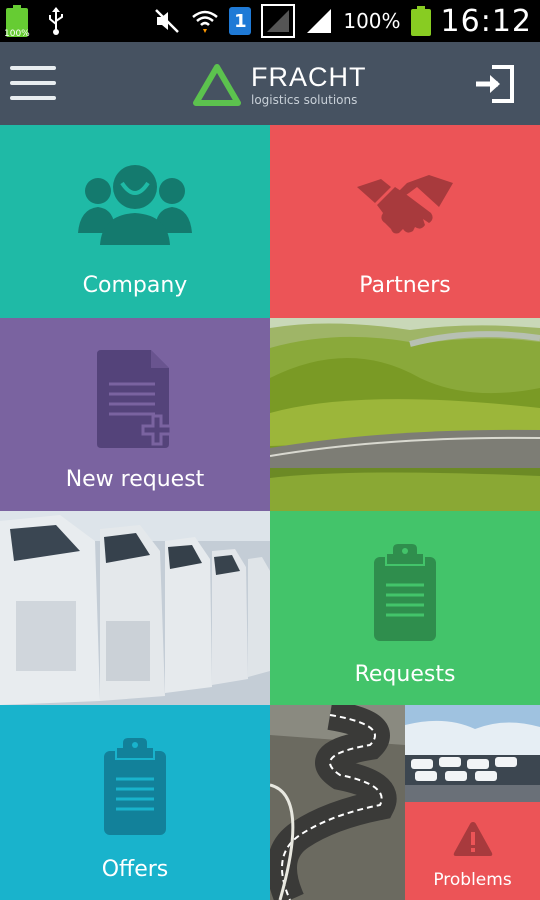  I want to click on tile-offers: Offers, so click(135, 802).